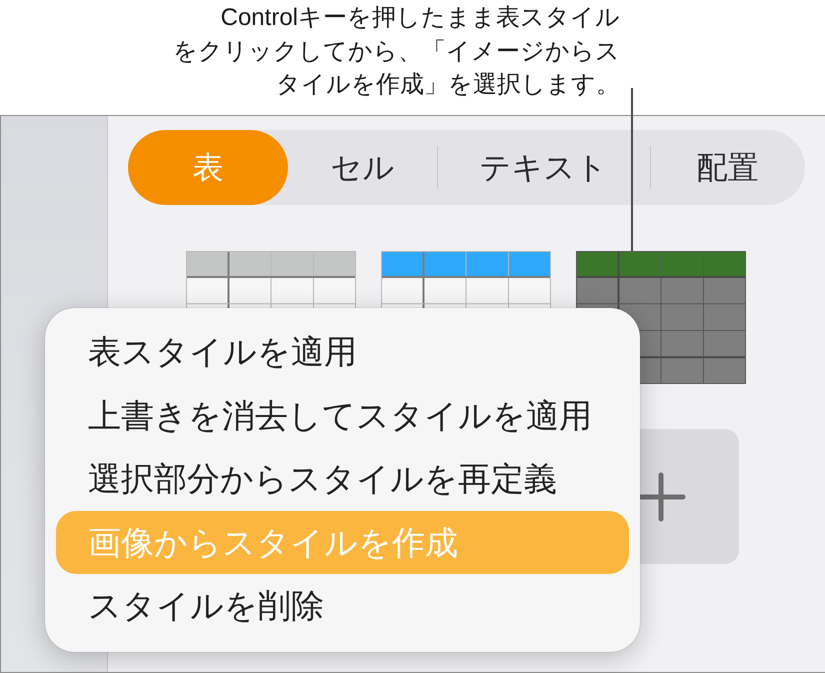 This screenshot has width=825, height=673. What do you see at coordinates (727, 167) in the screenshot?
I see `tab: 配置` at bounding box center [727, 167].